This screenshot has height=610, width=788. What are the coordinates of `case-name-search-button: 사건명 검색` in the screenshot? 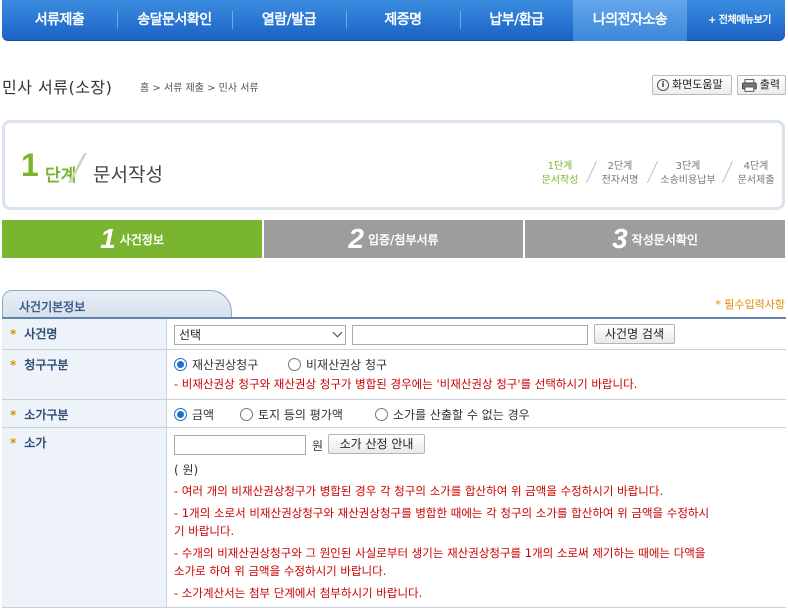 It's located at (634, 334).